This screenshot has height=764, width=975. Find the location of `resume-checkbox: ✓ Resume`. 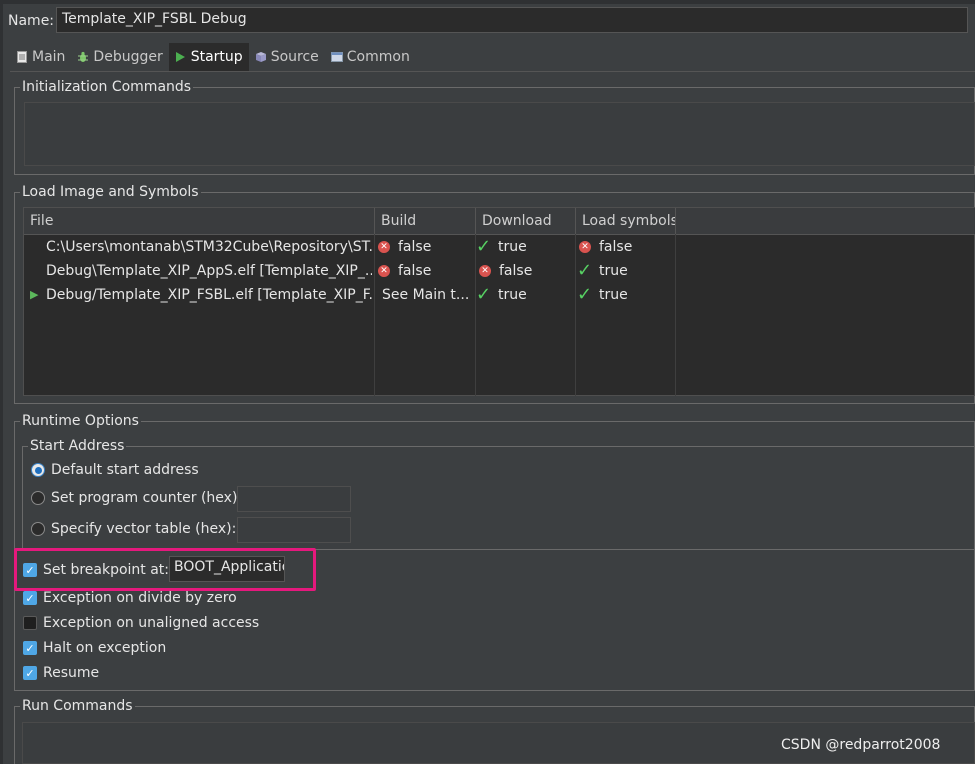

resume-checkbox: ✓ Resume is located at coordinates (61, 673).